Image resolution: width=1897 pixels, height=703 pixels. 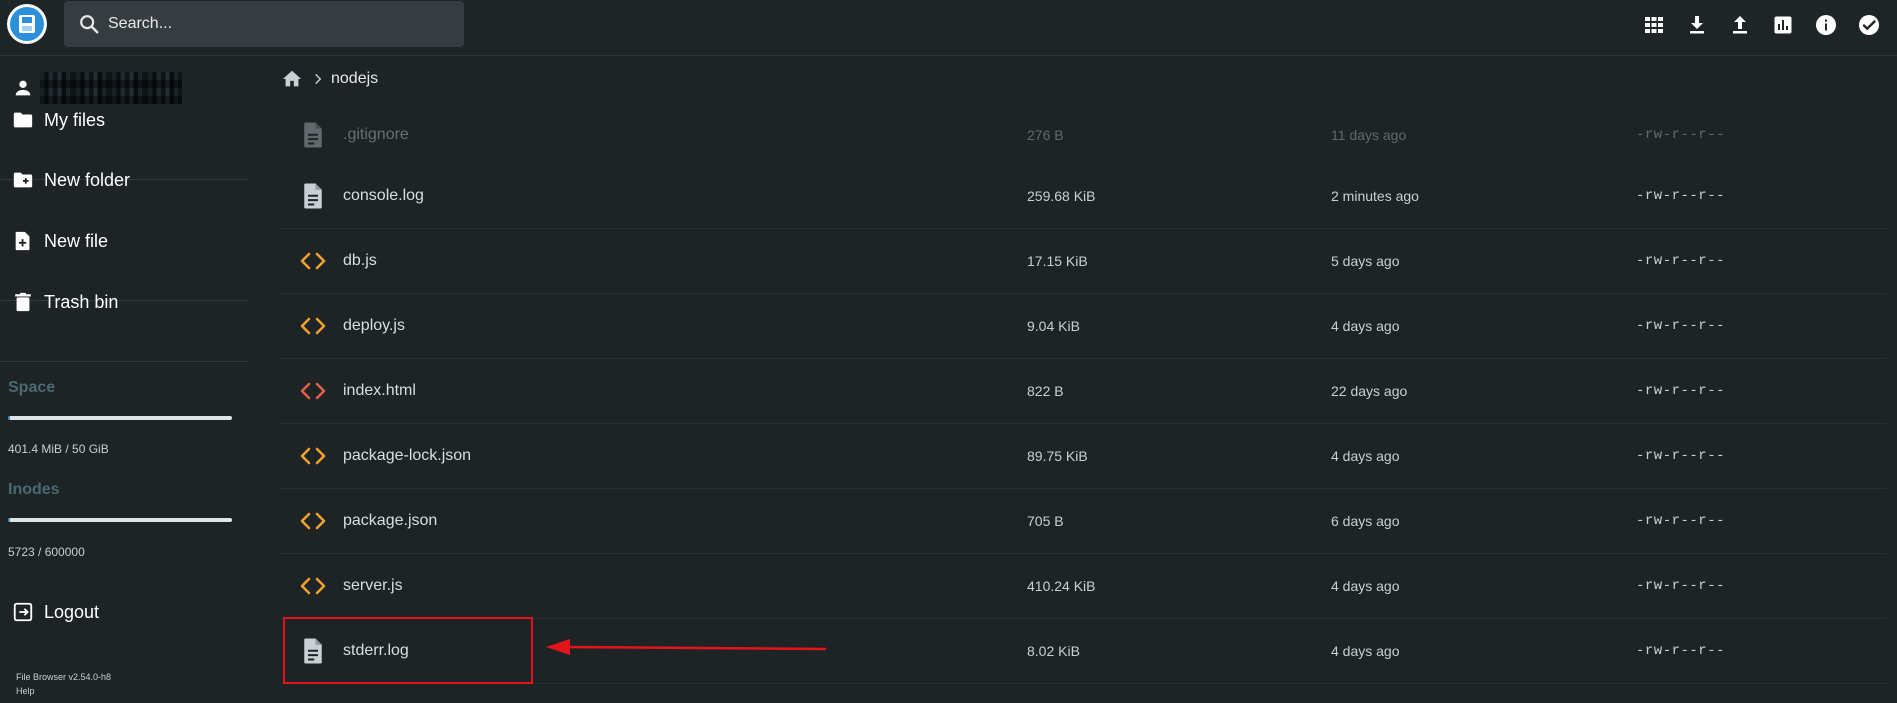 I want to click on file-size: 8.02 KiB, so click(x=1053, y=651).